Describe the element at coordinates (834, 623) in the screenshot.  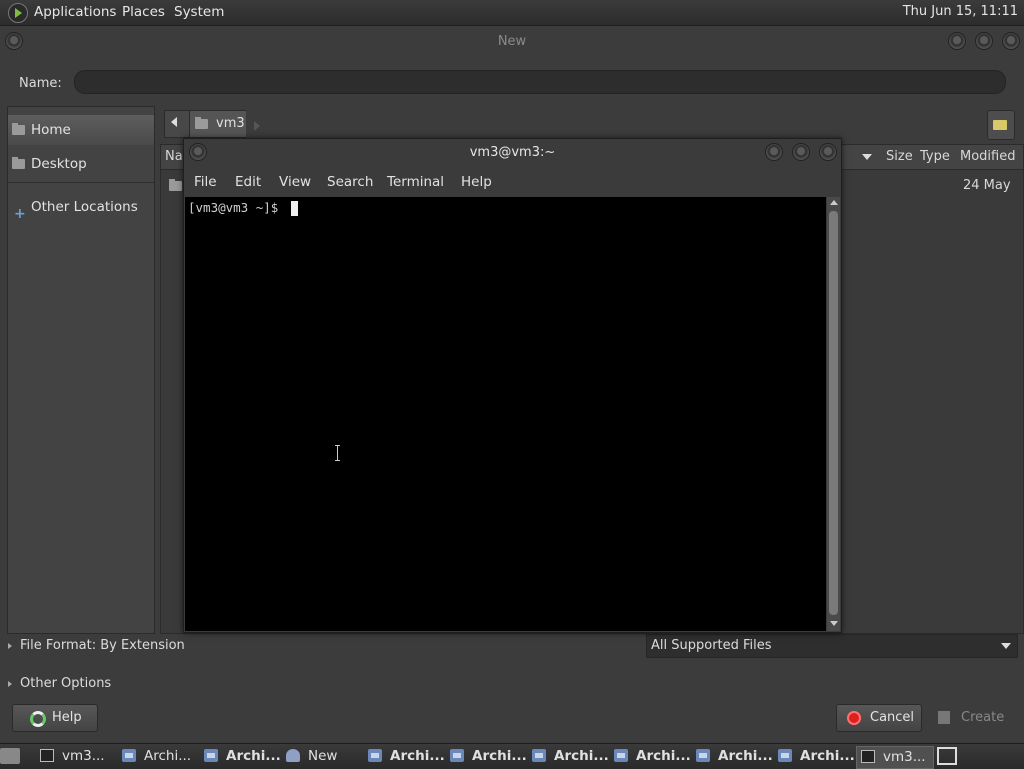
I see `scroll-down-icon` at that location.